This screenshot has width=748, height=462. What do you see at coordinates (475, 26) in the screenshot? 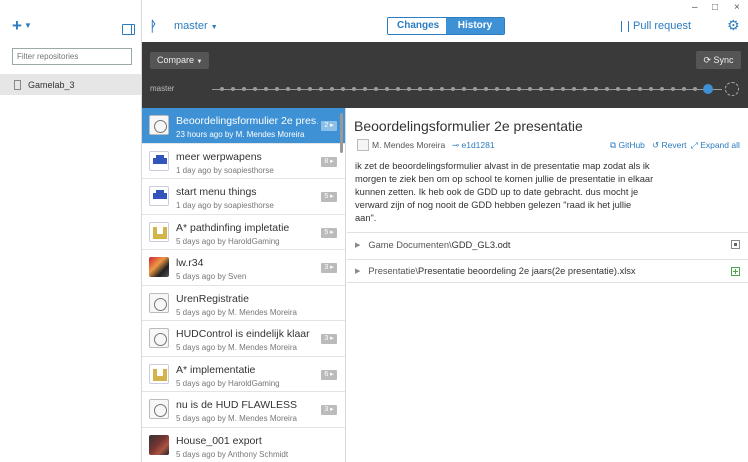
I see `tab-history: History` at bounding box center [475, 26].